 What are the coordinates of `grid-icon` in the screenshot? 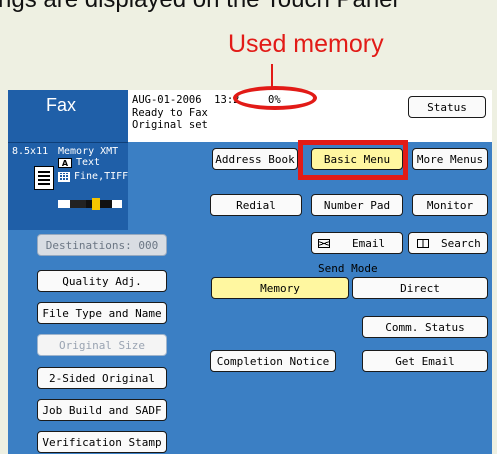 It's located at (64, 177).